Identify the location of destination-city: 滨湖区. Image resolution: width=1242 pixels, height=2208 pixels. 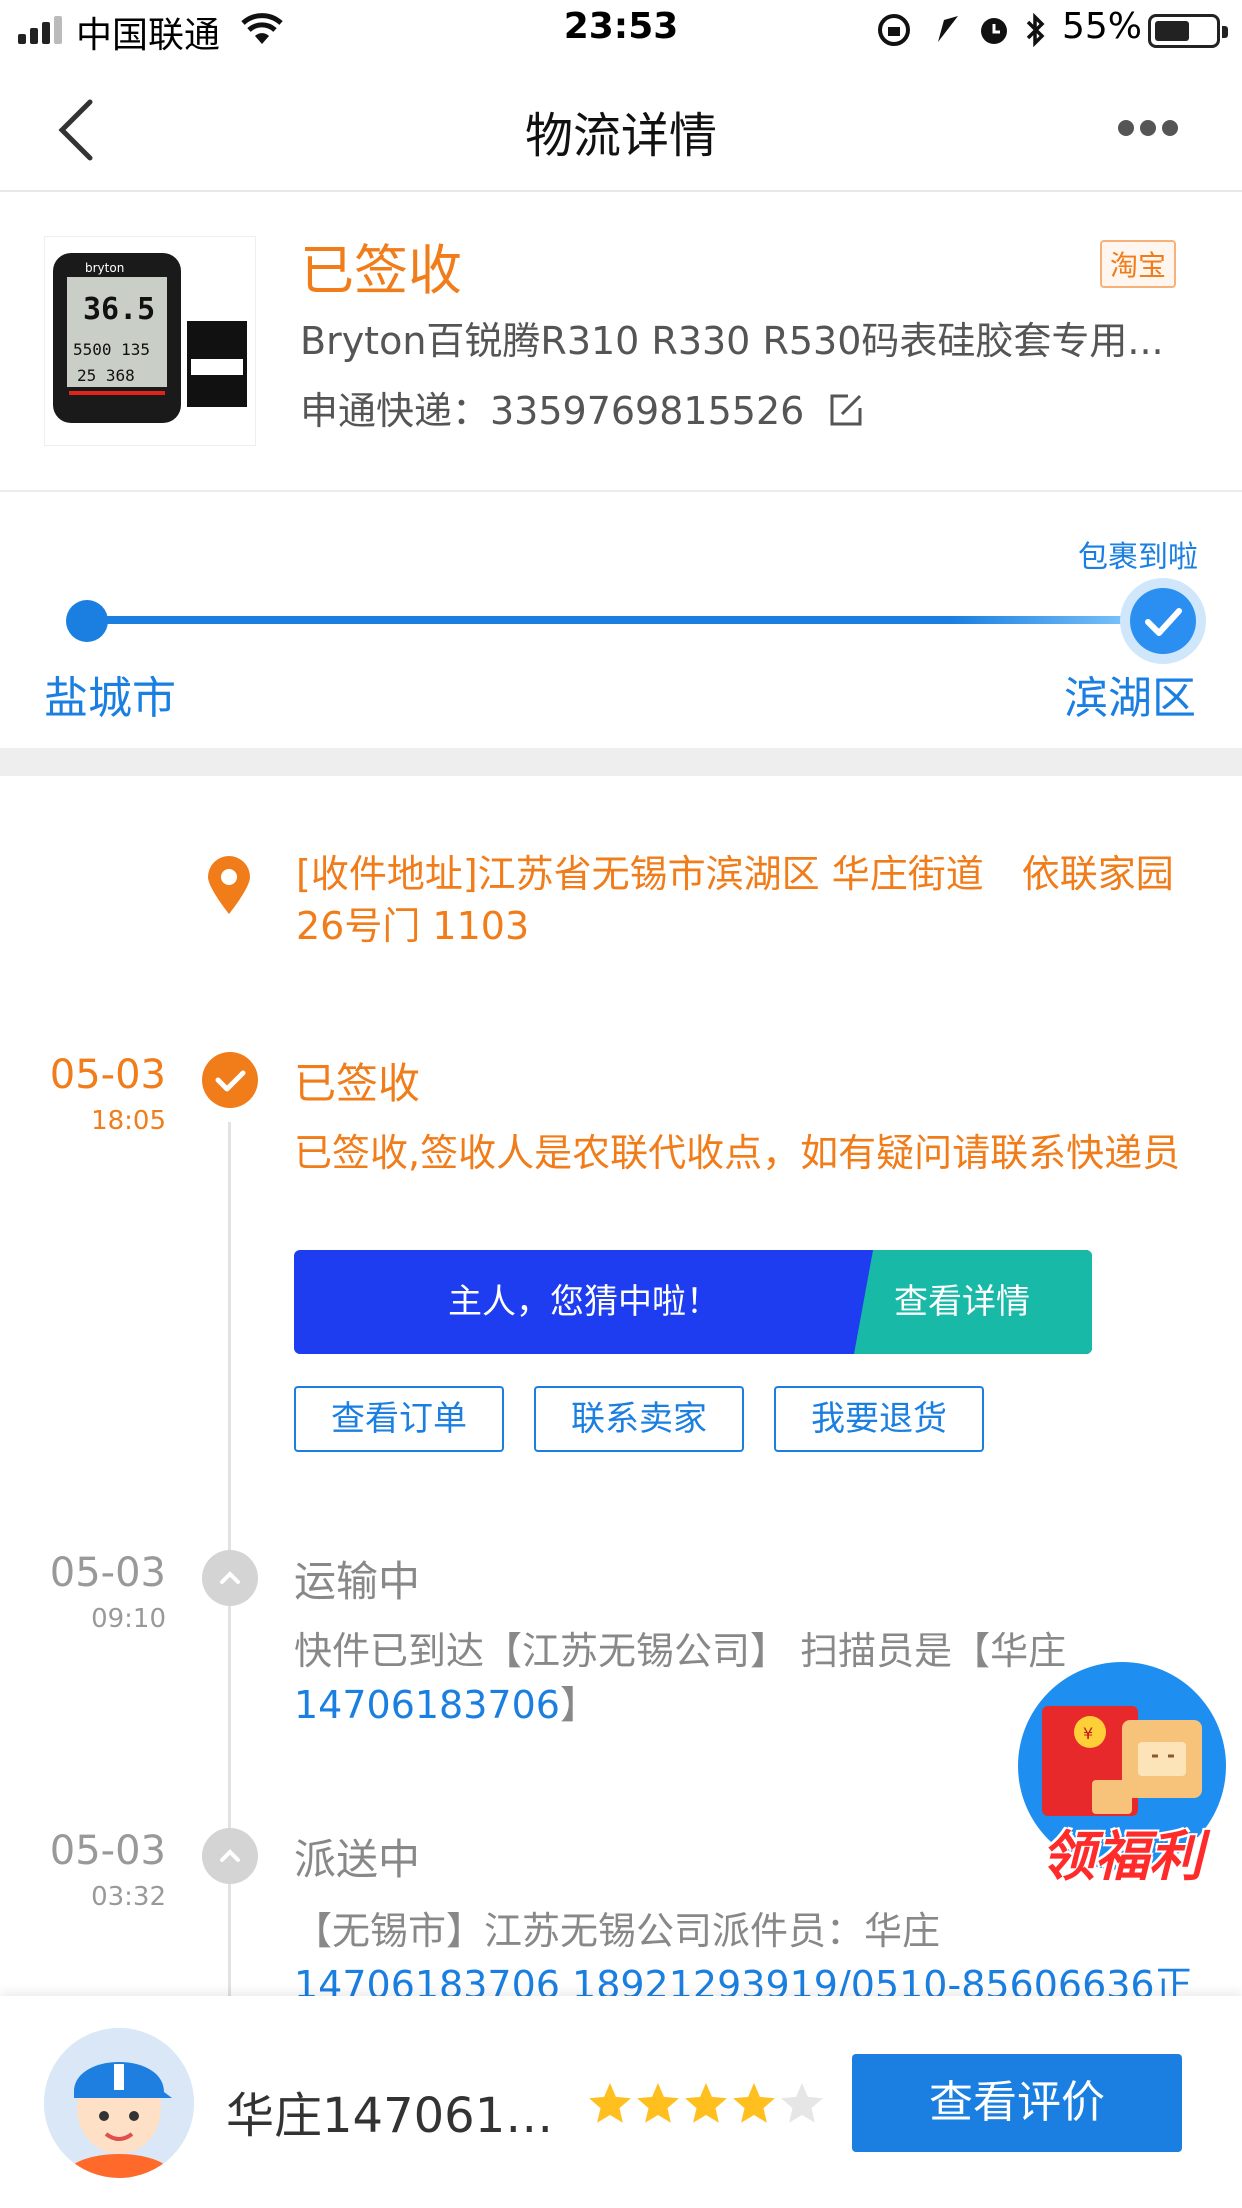
(1130, 698).